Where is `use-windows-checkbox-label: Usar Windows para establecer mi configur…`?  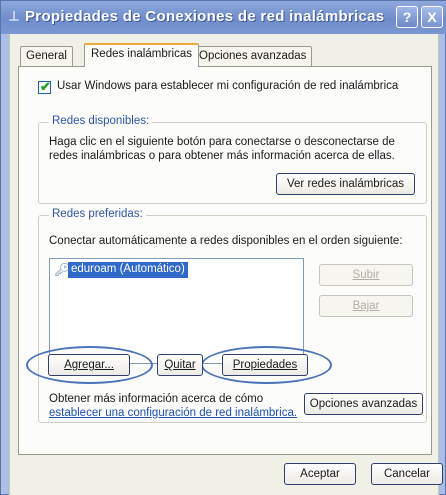 use-windows-checkbox-label: Usar Windows para establecer mi configur… is located at coordinates (228, 86).